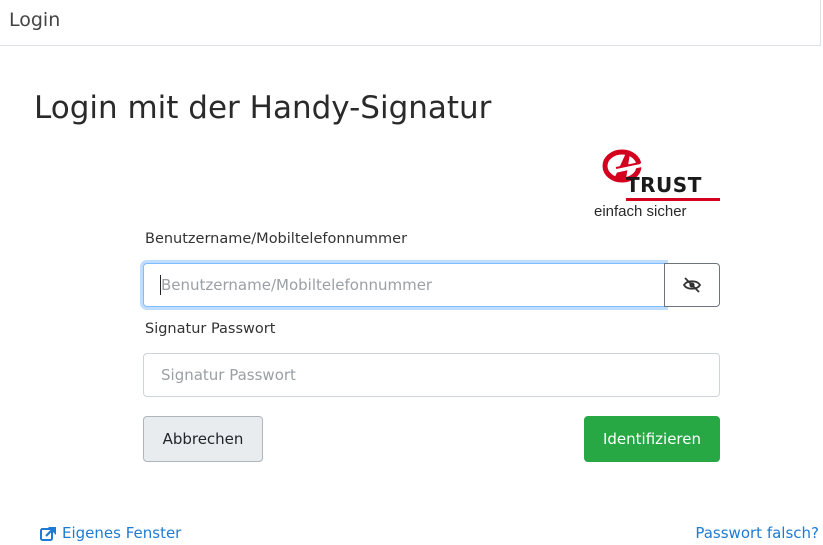 The image size is (823, 545). I want to click on brand-rule, so click(673, 199).